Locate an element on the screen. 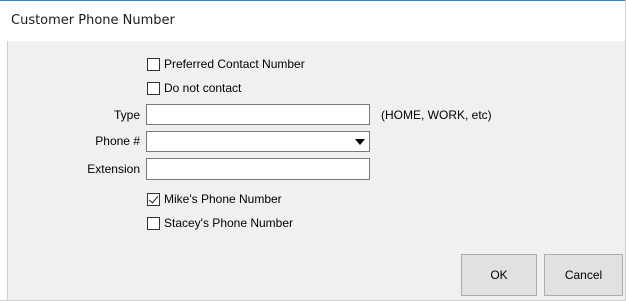 This screenshot has width=626, height=301. phone-combobox is located at coordinates (258, 141).